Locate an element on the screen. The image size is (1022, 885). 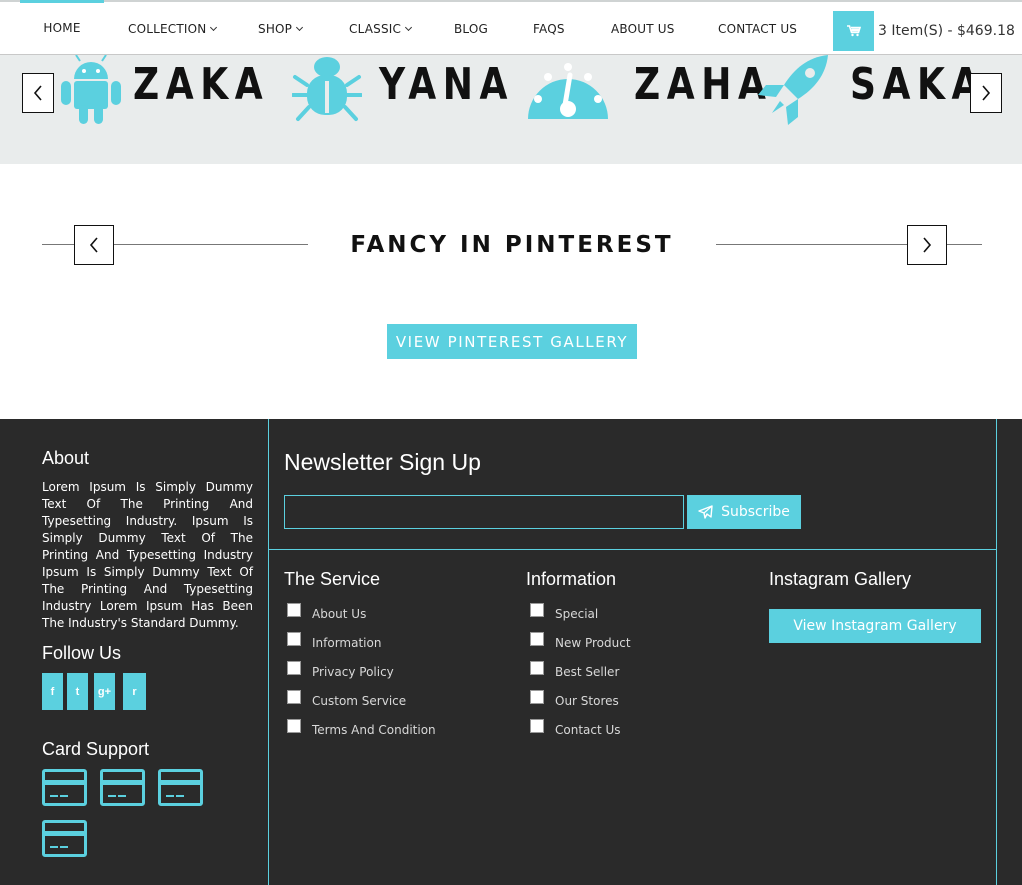
rss-icon: r is located at coordinates (134, 691).